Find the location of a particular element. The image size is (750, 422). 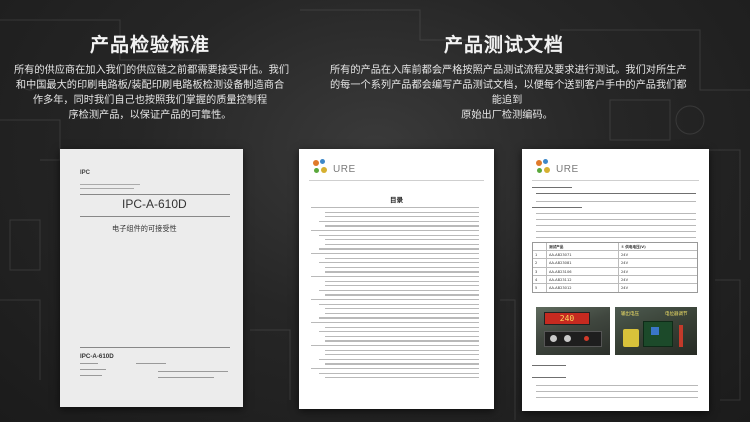

ipc-footer-code: IPC-A-610D is located at coordinates (97, 356).